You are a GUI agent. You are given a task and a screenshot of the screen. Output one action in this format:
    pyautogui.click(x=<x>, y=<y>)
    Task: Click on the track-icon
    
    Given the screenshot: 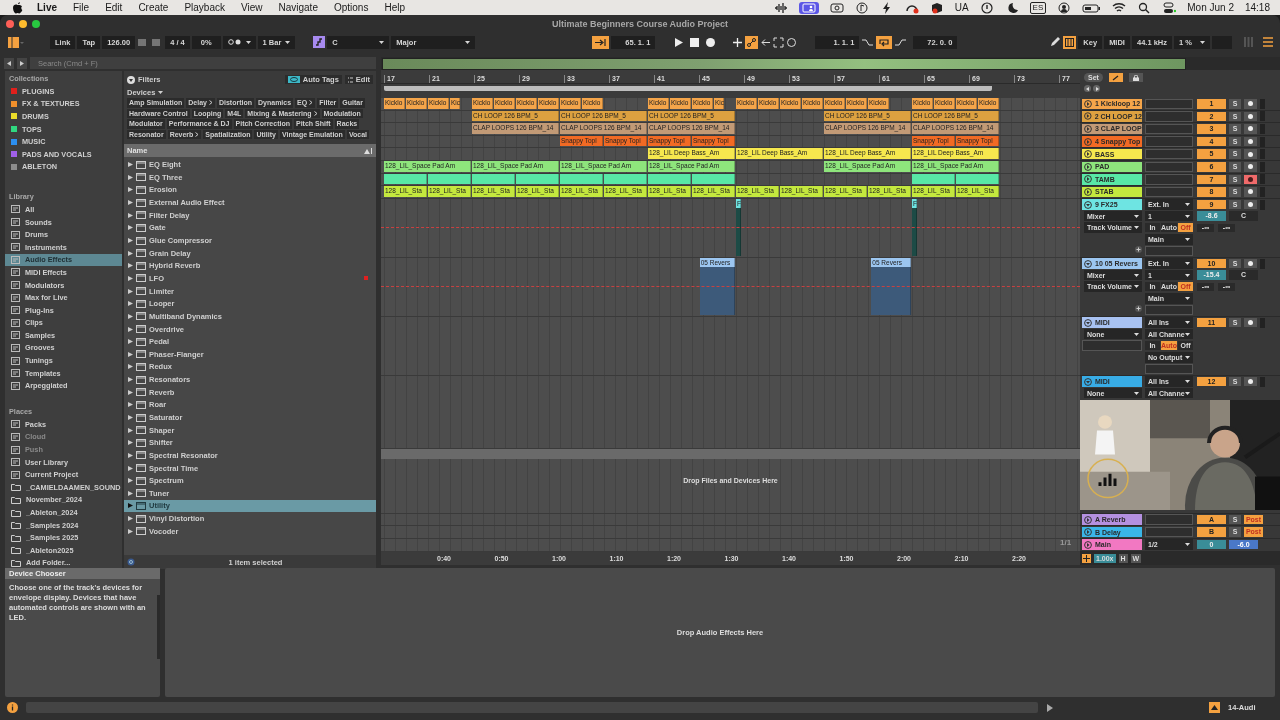 What is the action you would take?
    pyautogui.click(x=1214, y=707)
    